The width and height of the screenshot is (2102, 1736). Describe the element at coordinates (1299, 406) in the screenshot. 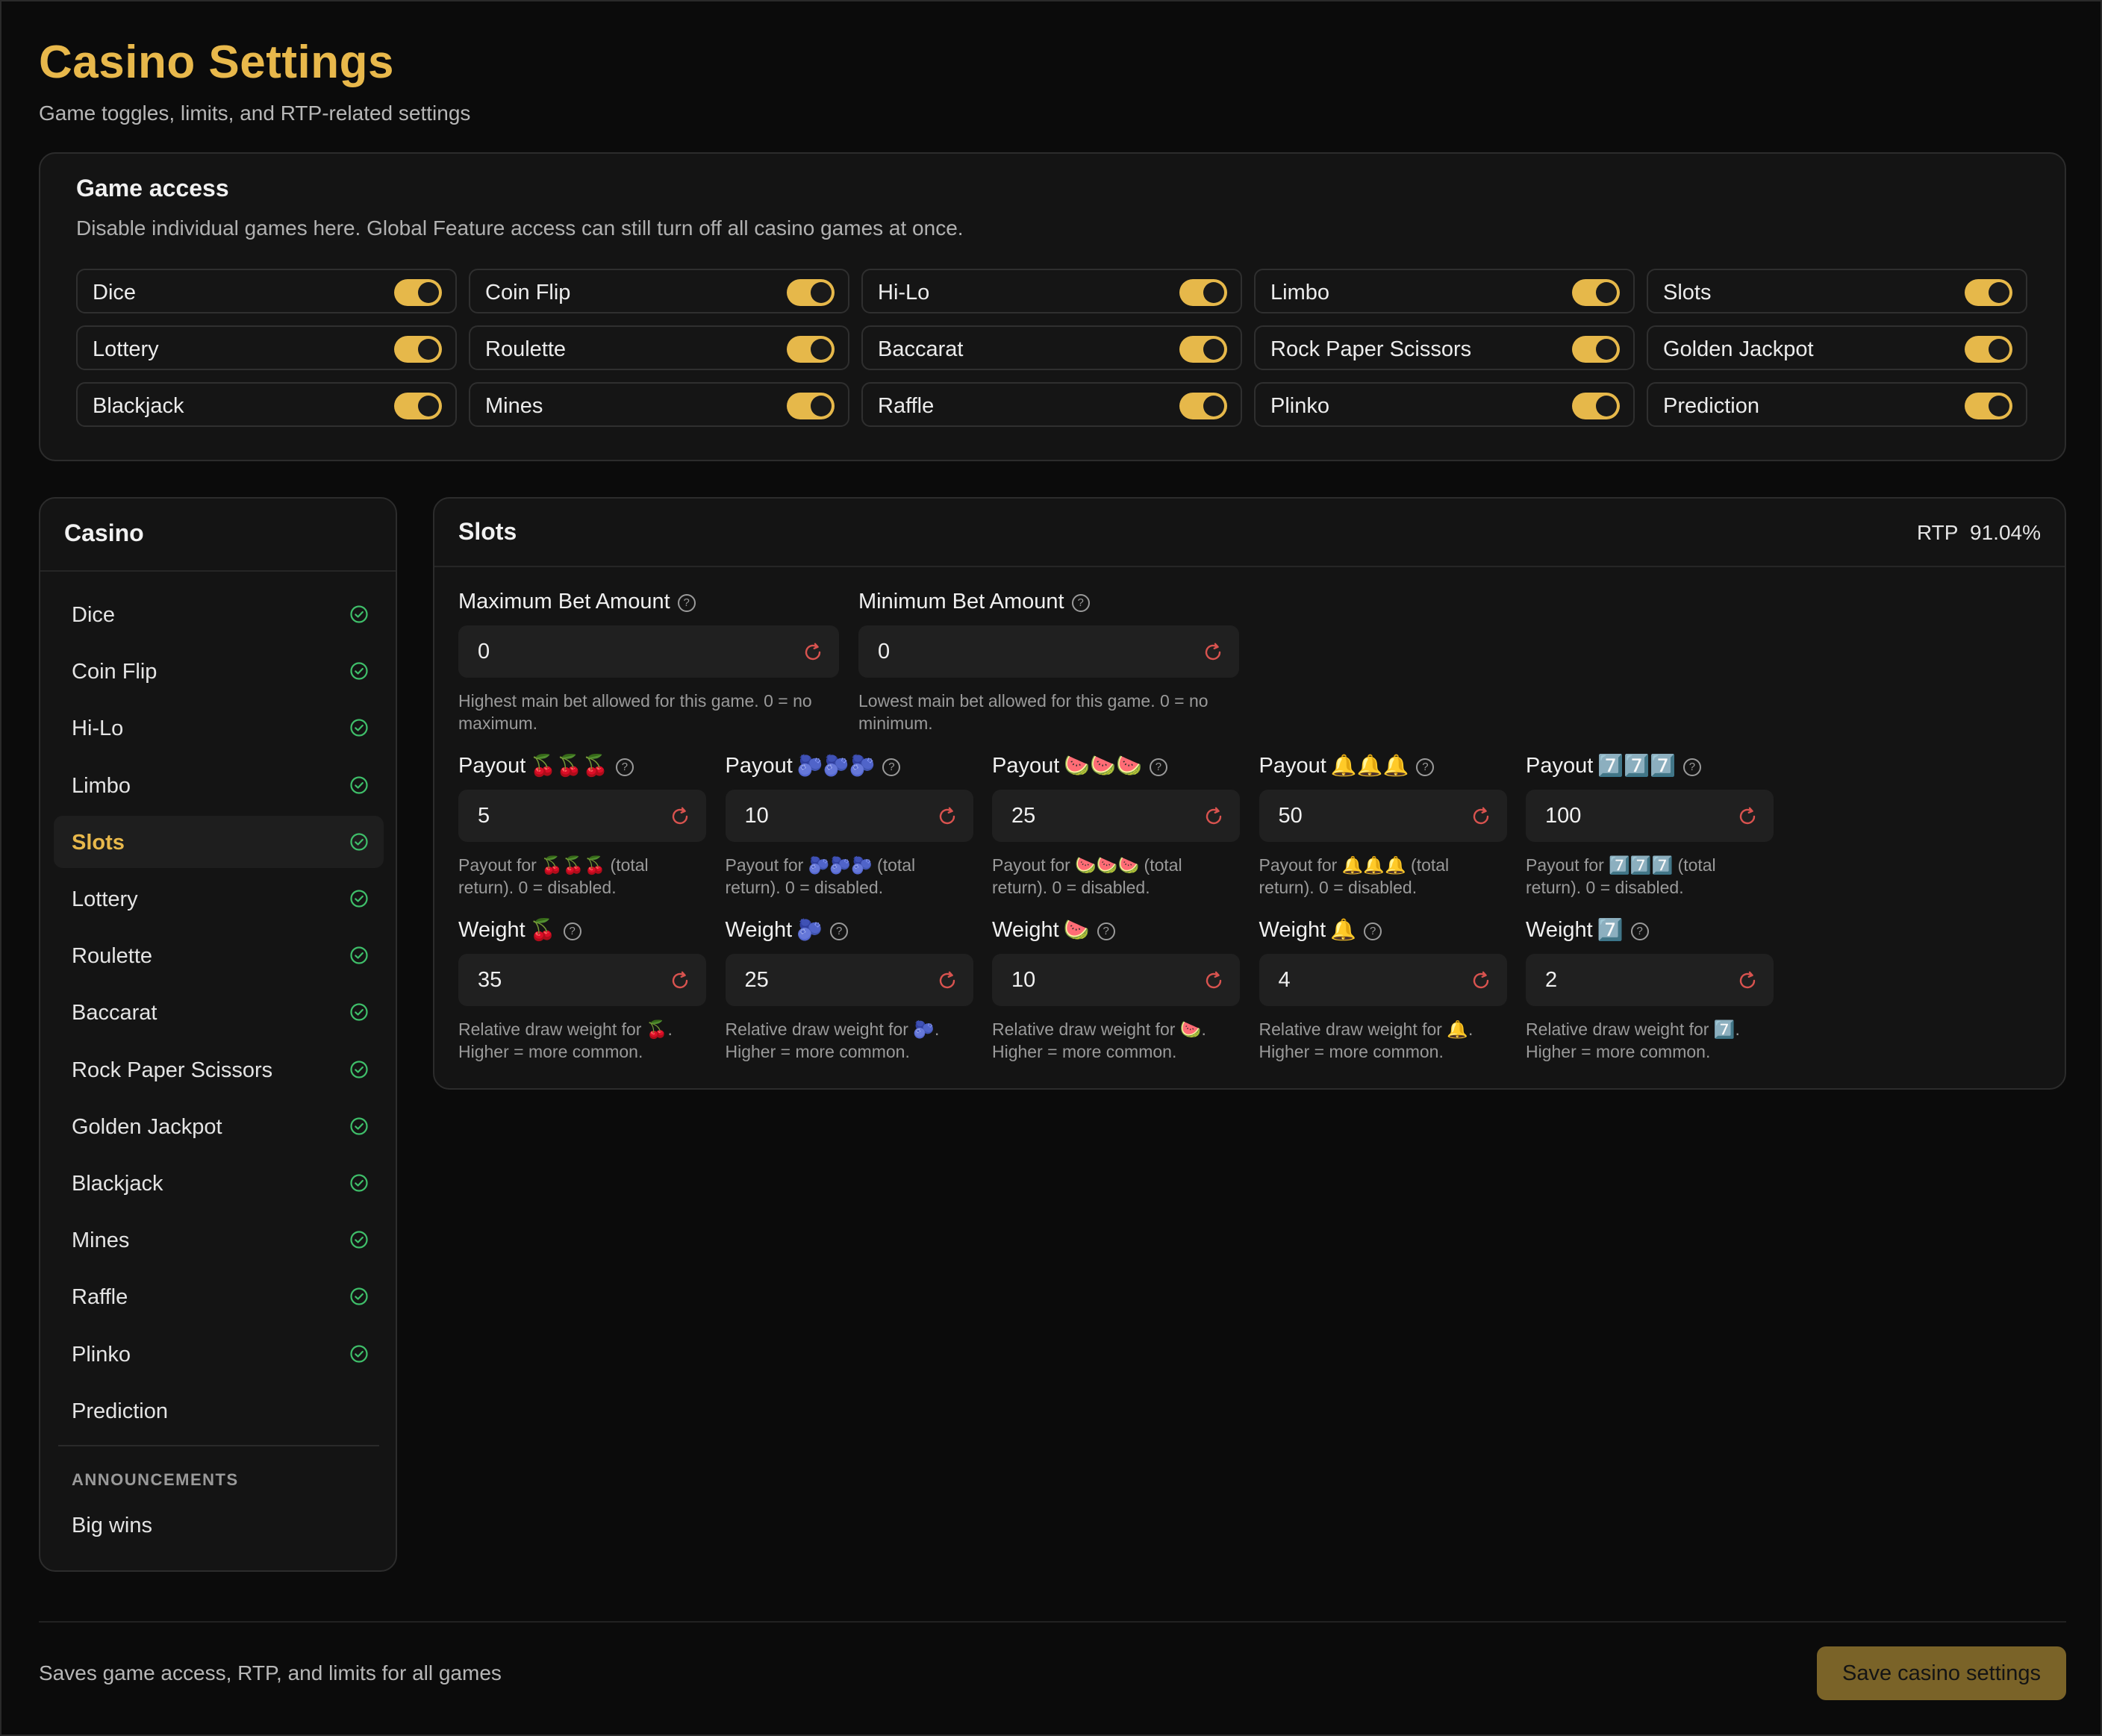

I see `game-toggle-label: Plinko` at that location.